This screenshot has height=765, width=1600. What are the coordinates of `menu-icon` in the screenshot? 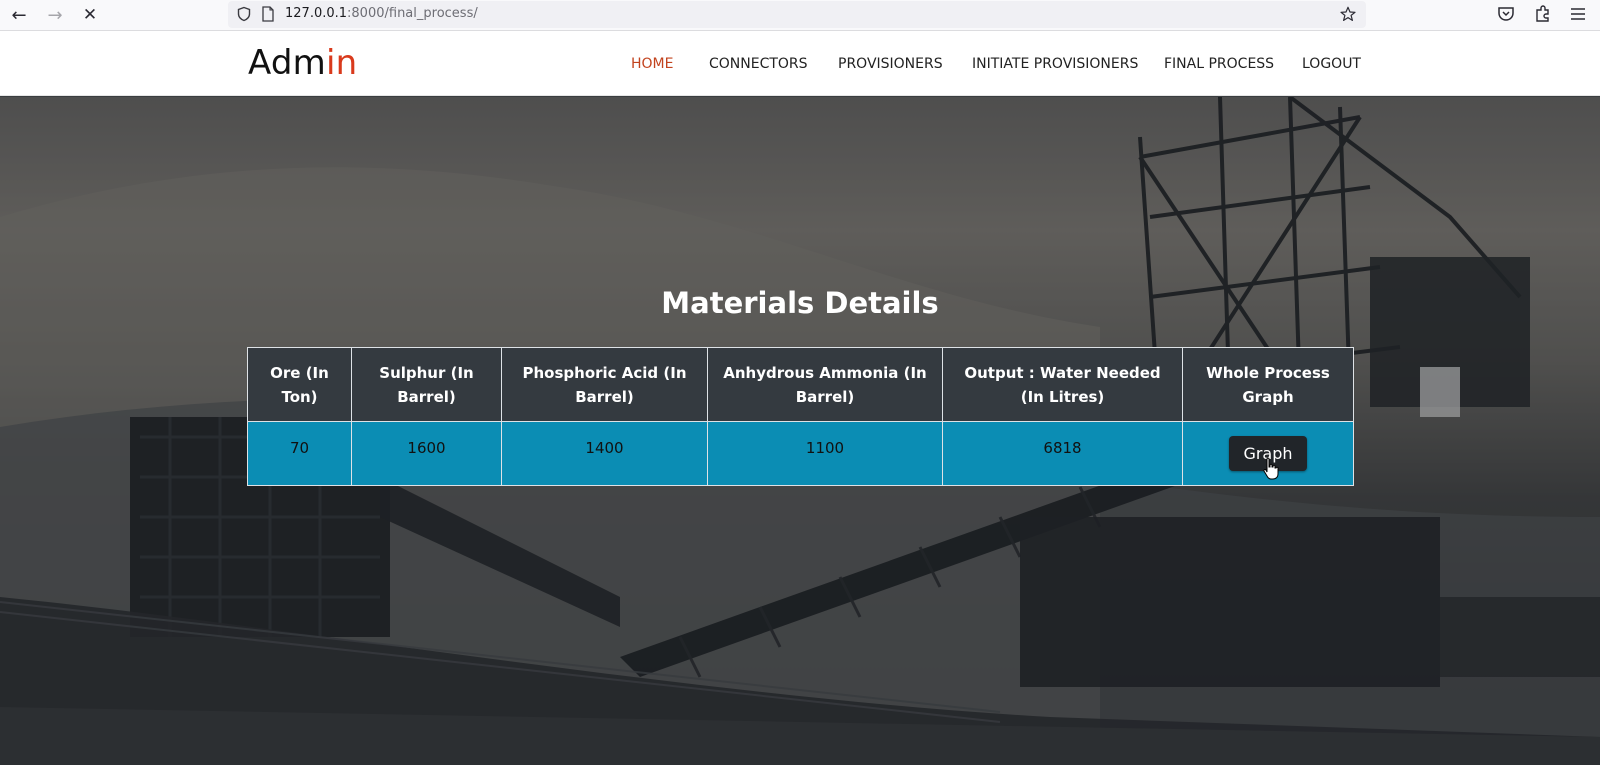 It's located at (1578, 14).